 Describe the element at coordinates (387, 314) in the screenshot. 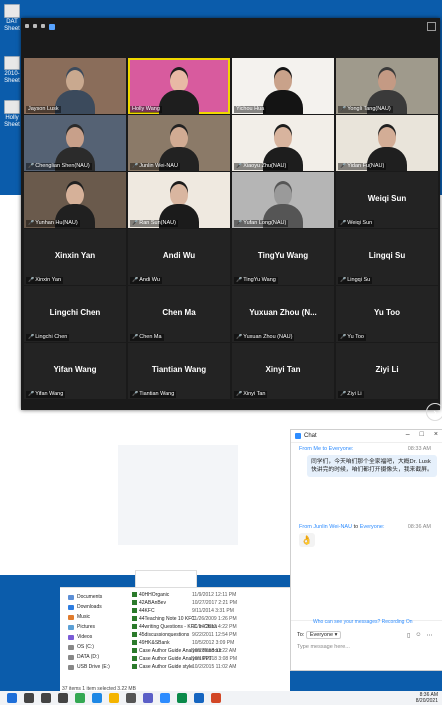

I see `participant-tile: Yu Too 🎤Yu Too` at that location.